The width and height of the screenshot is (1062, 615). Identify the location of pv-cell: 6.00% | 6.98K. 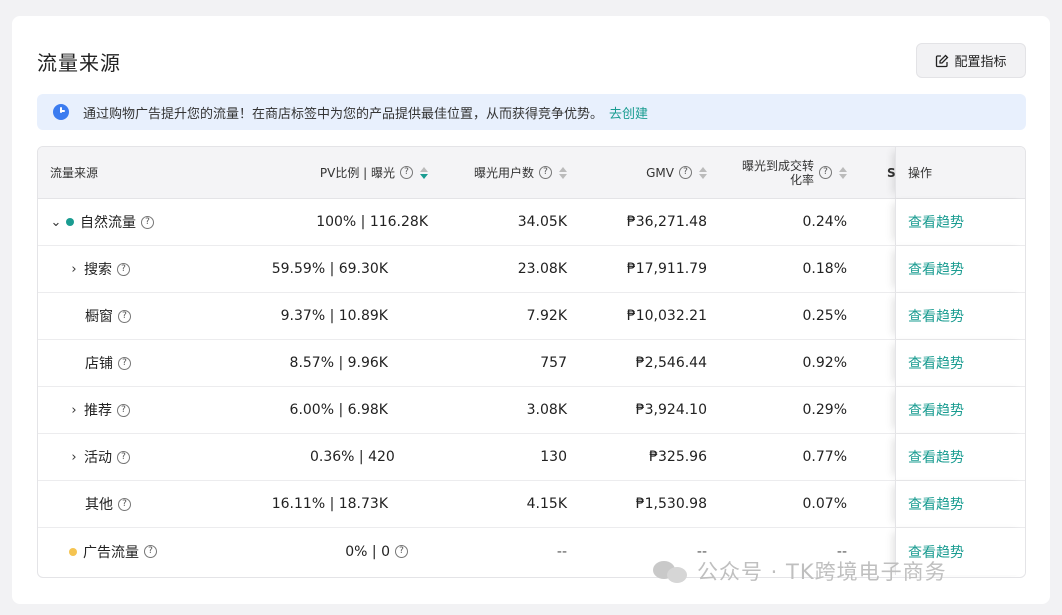
(338, 410).